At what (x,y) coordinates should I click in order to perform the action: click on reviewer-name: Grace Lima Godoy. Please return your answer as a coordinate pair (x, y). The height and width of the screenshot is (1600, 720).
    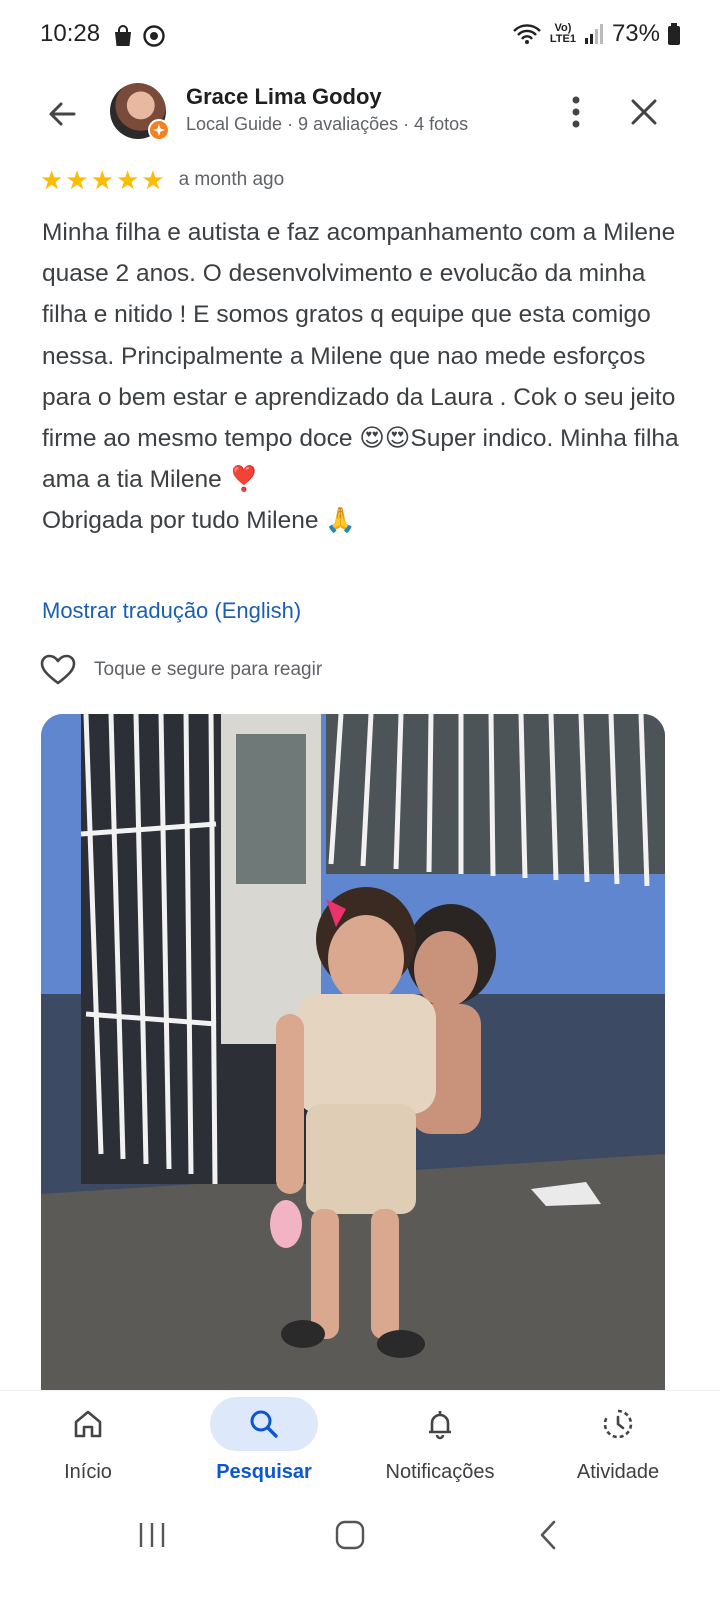
    Looking at the image, I should click on (284, 97).